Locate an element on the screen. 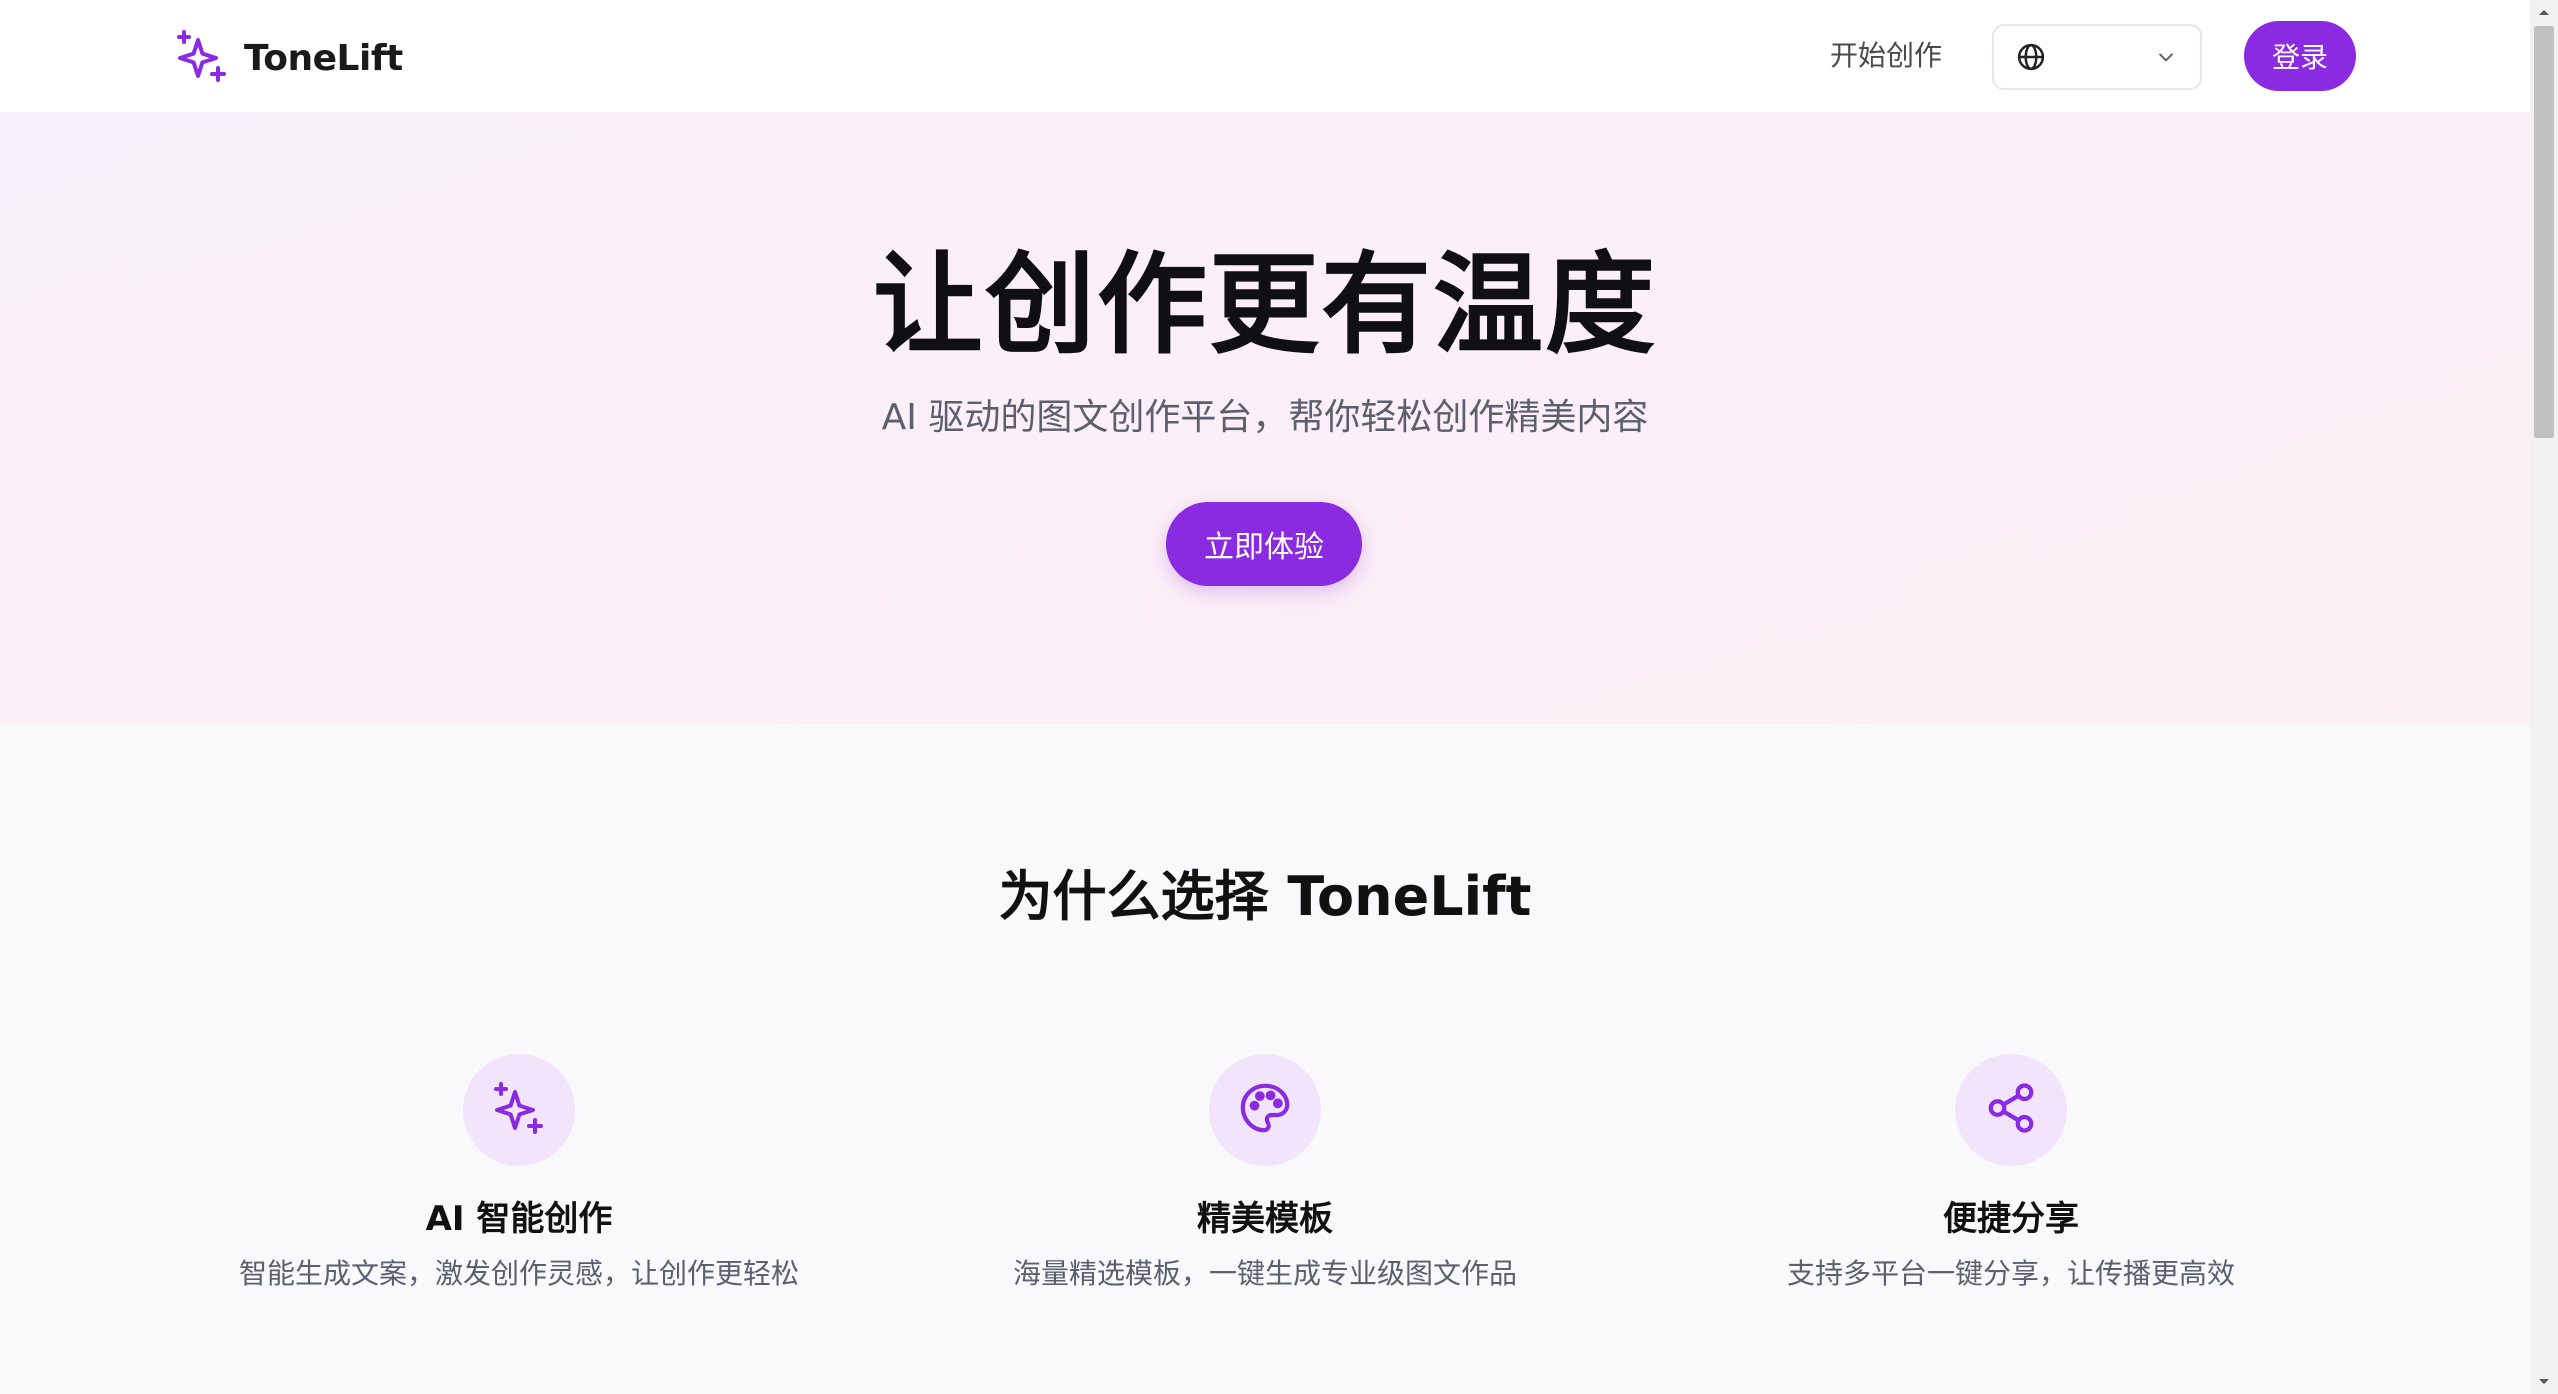 The height and width of the screenshot is (1394, 2558). scroll-down-arrow-icon is located at coordinates (2544, 1382).